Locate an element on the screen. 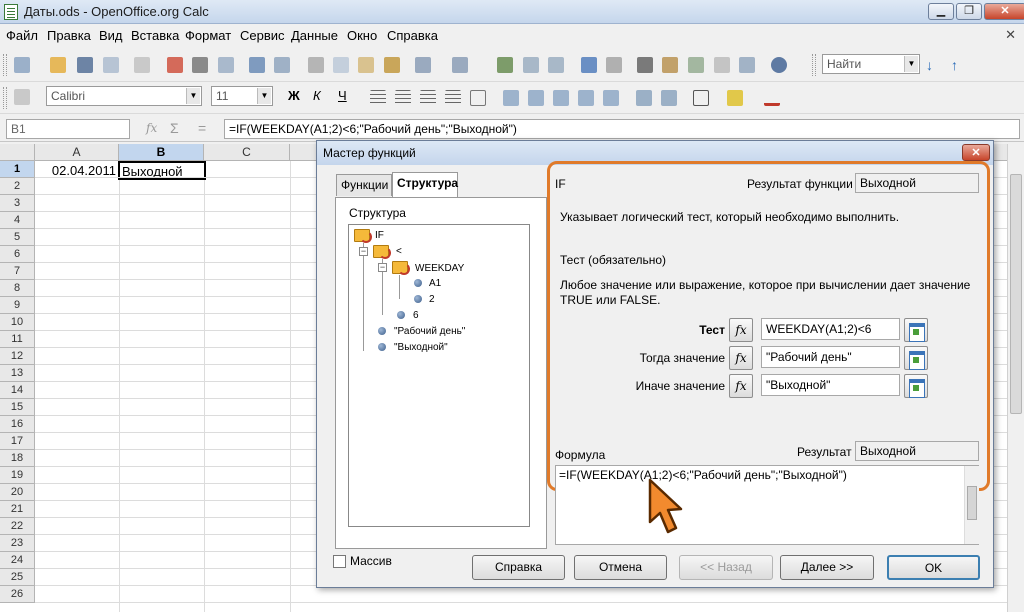  row-header: 1 is located at coordinates (17, 169).